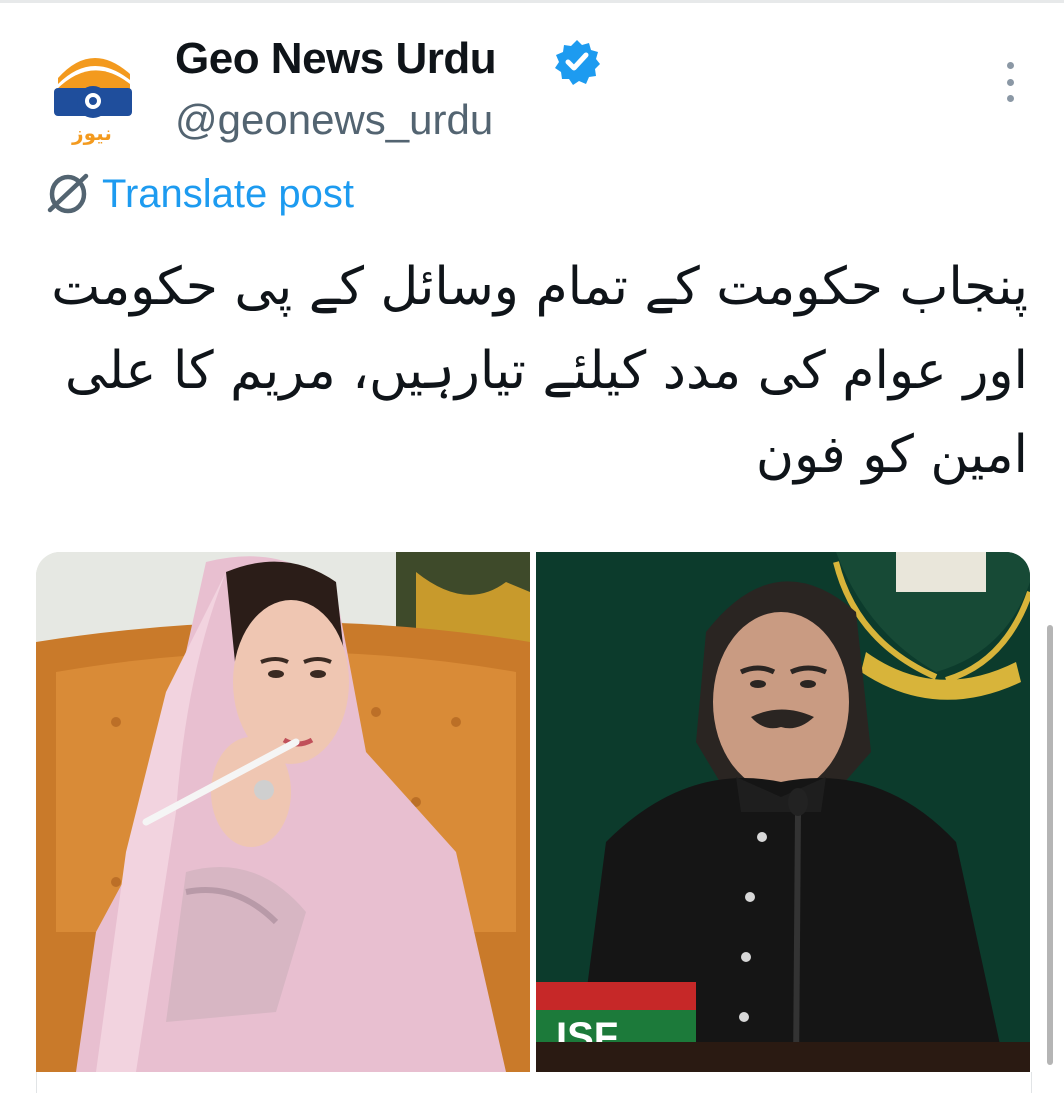  Describe the element at coordinates (891, 455) in the screenshot. I see `post-text-line: امین کو فون` at that location.